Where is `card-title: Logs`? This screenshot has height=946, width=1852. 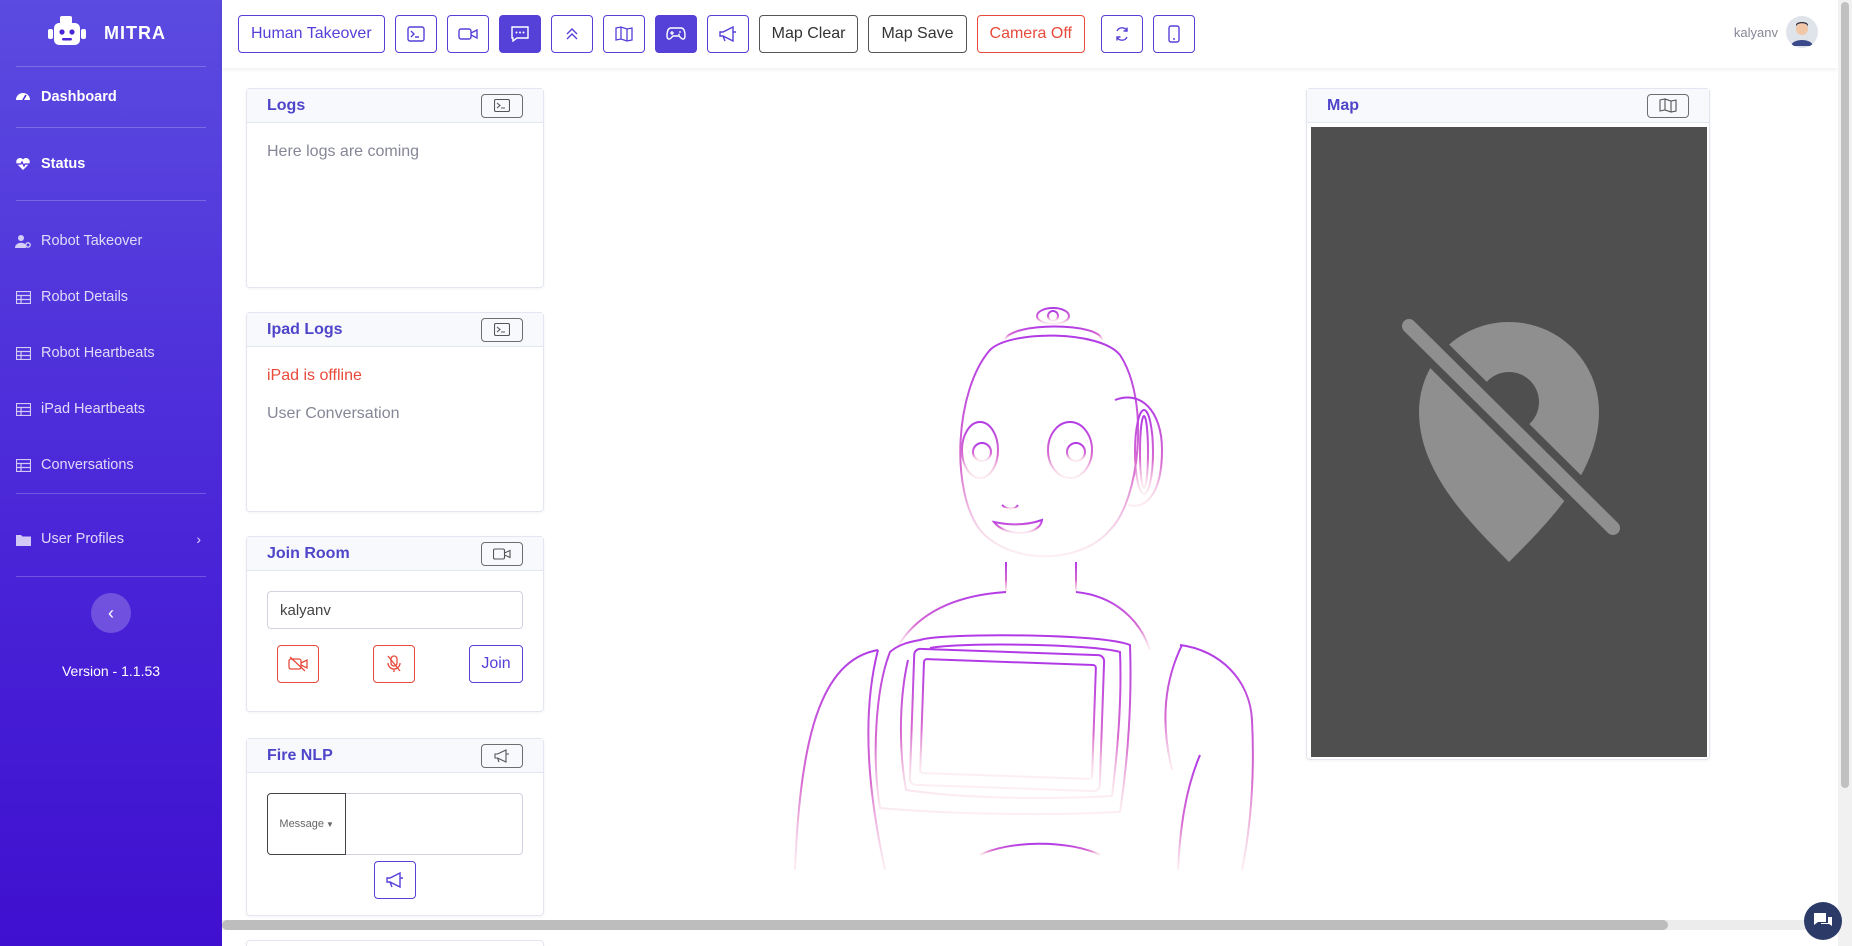 card-title: Logs is located at coordinates (286, 105).